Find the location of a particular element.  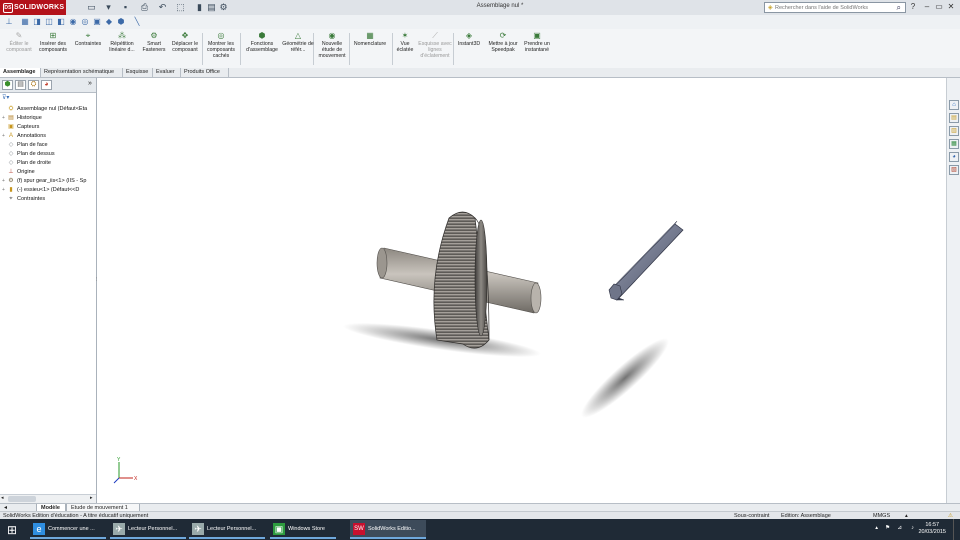

help-search-box: ◈ ⌕ is located at coordinates (835, 7).